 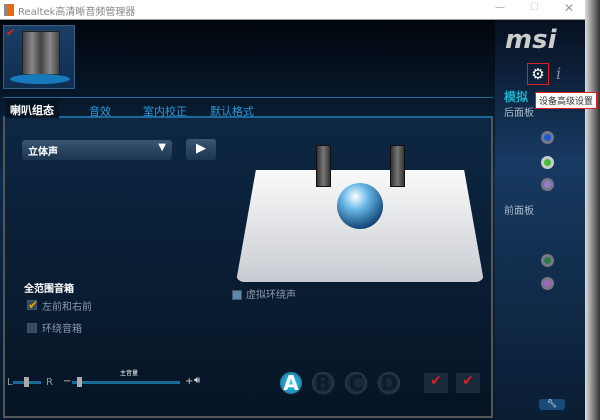 I want to click on main-volume-label: 主音量, so click(x=129, y=373).